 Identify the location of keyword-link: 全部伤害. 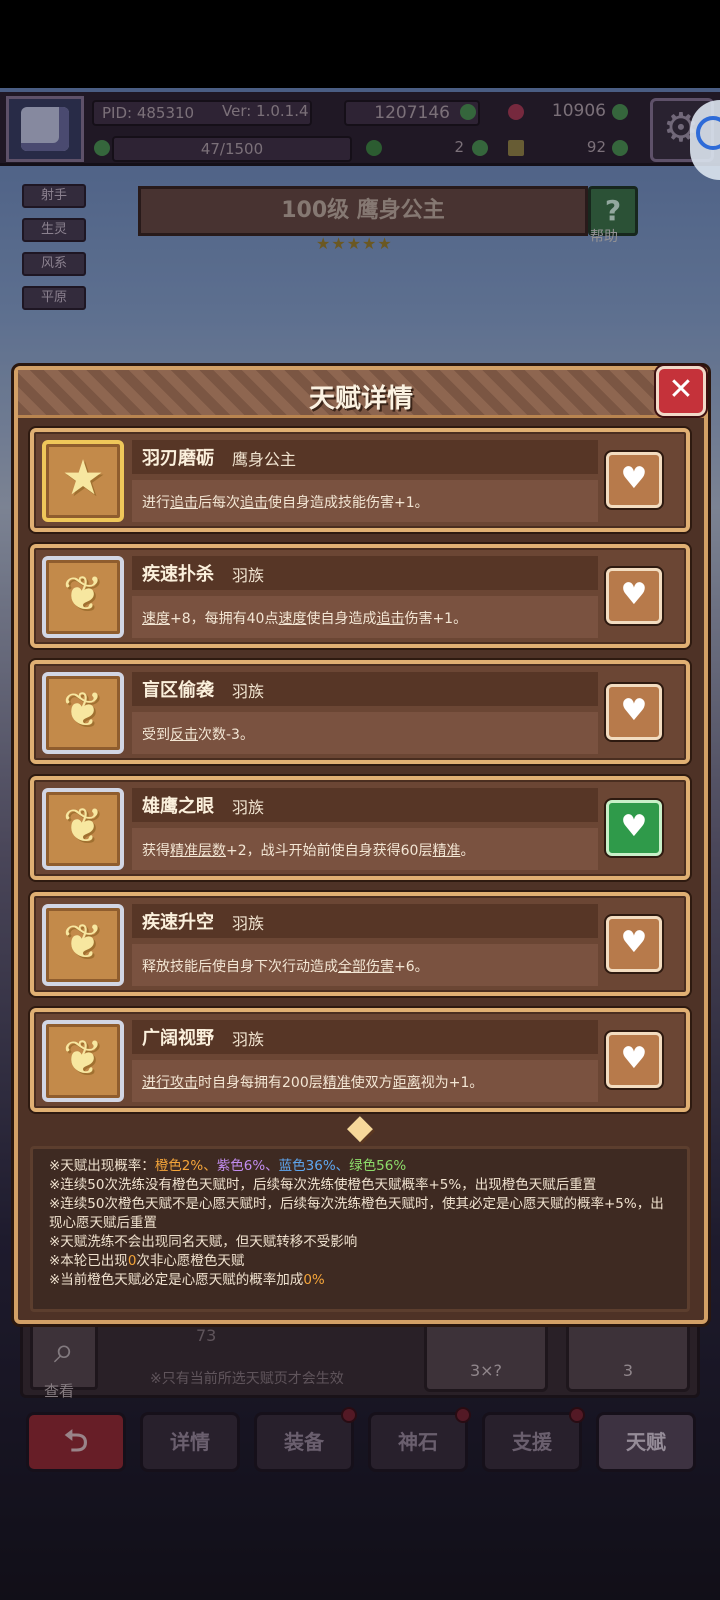
(366, 967).